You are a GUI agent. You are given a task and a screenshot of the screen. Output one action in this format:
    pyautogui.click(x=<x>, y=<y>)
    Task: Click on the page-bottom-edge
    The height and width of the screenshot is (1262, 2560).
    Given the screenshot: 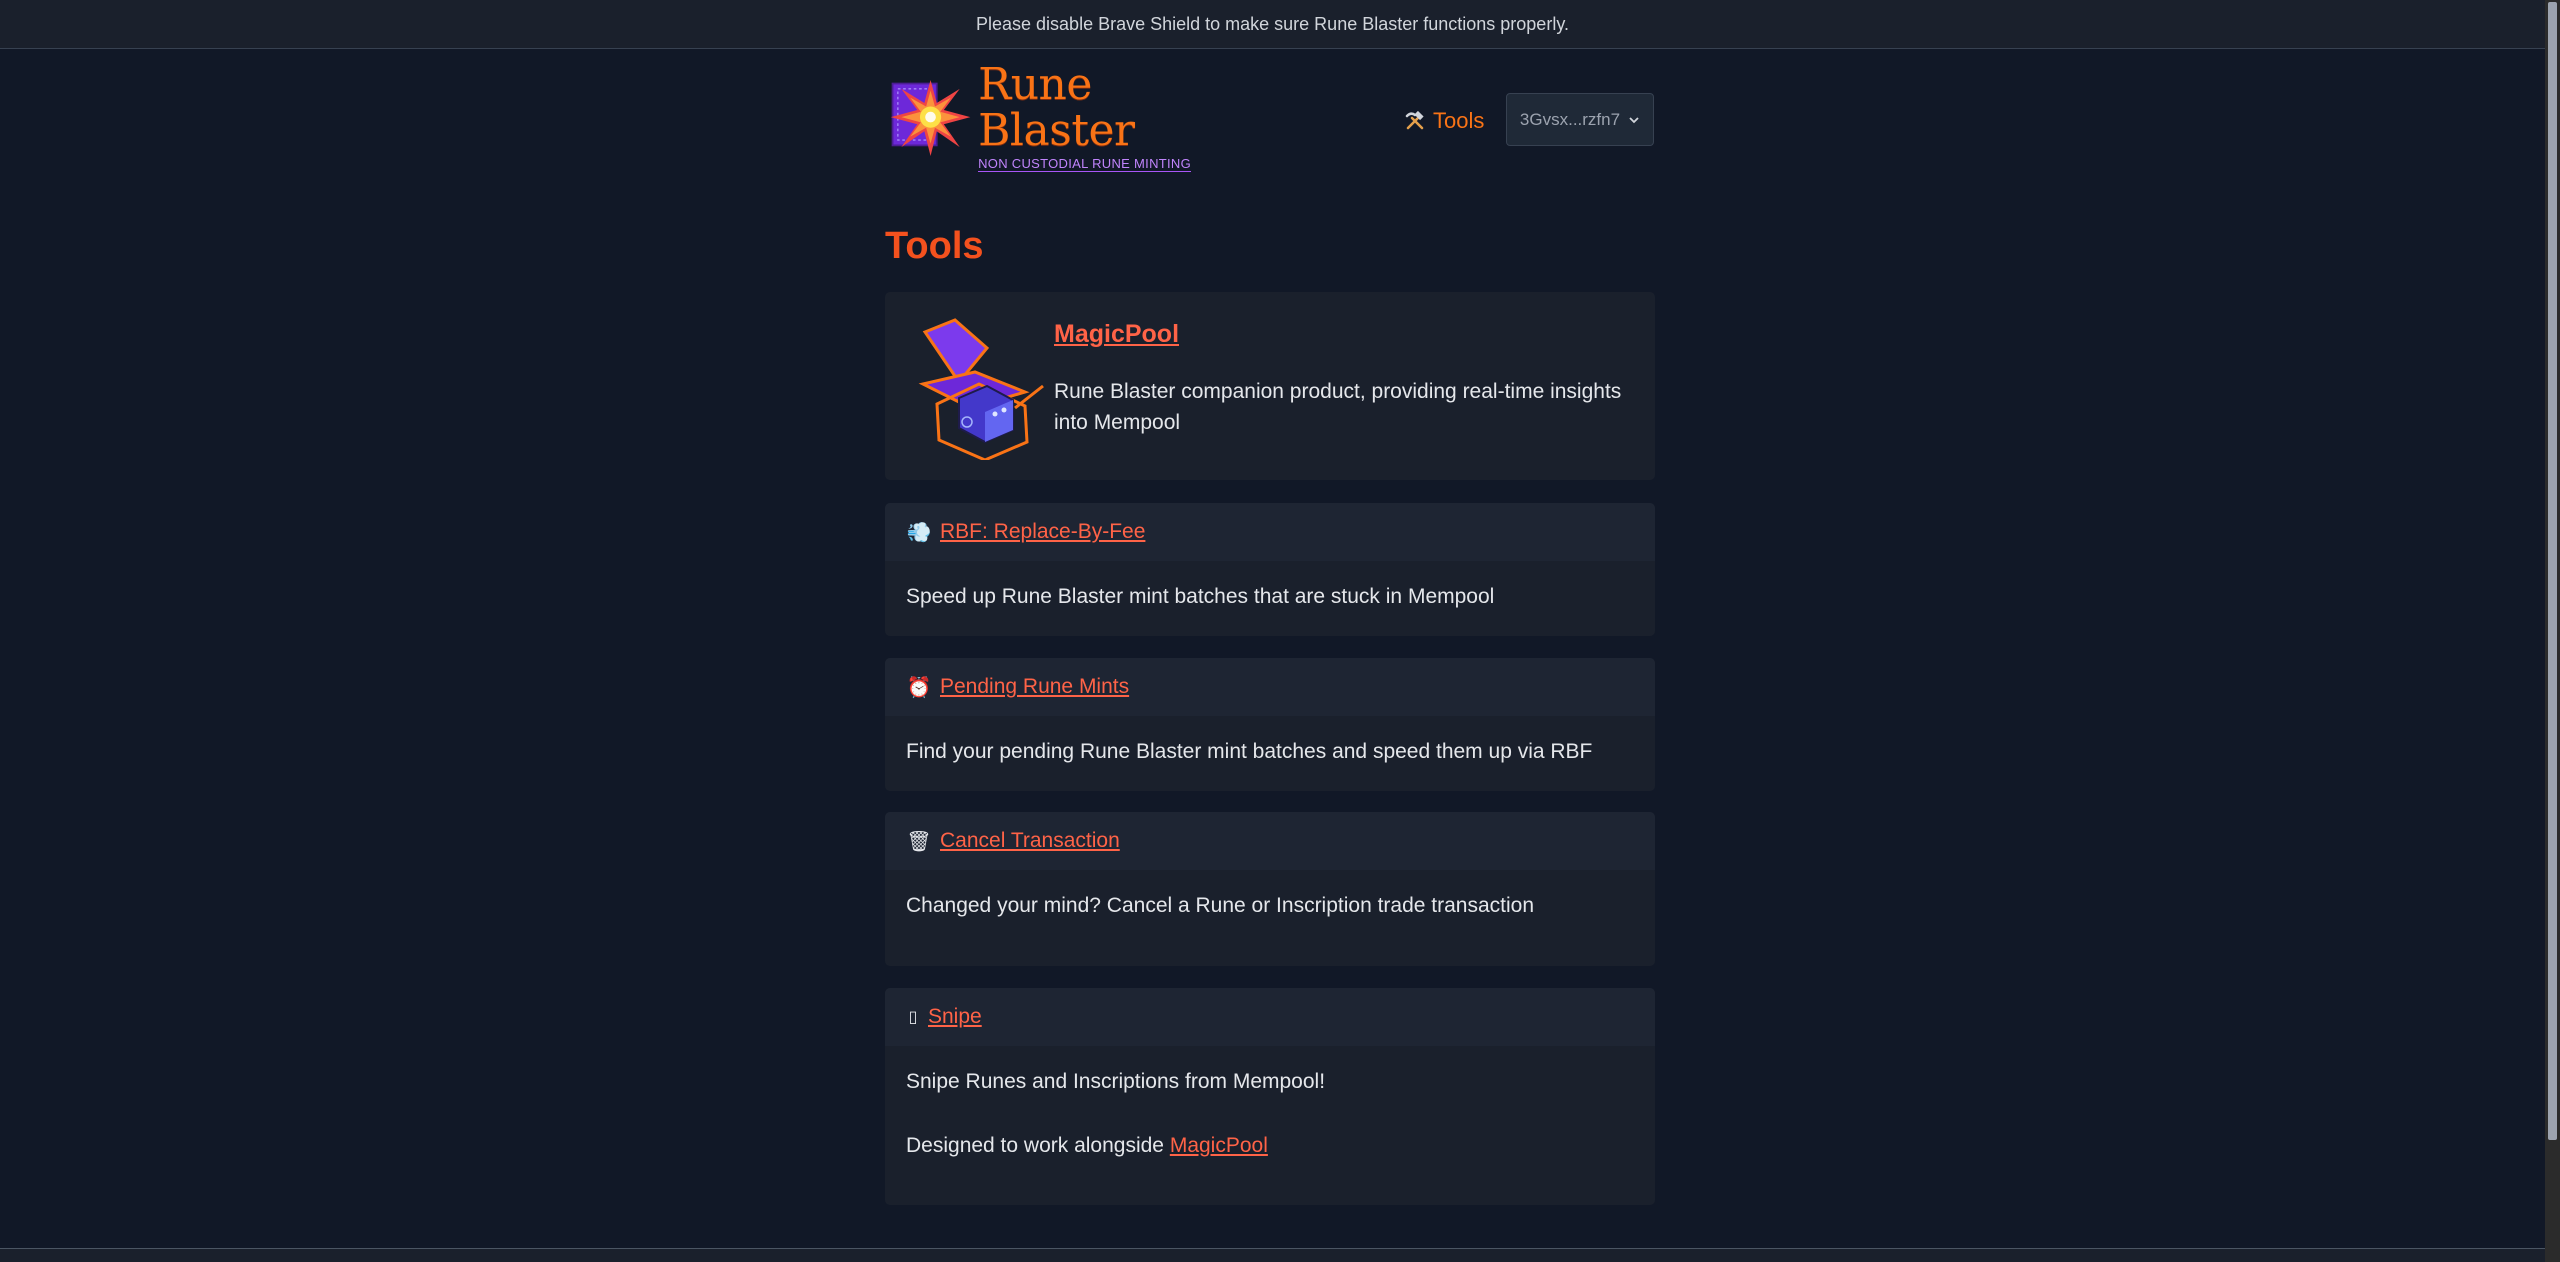 What is the action you would take?
    pyautogui.click(x=1272, y=1255)
    